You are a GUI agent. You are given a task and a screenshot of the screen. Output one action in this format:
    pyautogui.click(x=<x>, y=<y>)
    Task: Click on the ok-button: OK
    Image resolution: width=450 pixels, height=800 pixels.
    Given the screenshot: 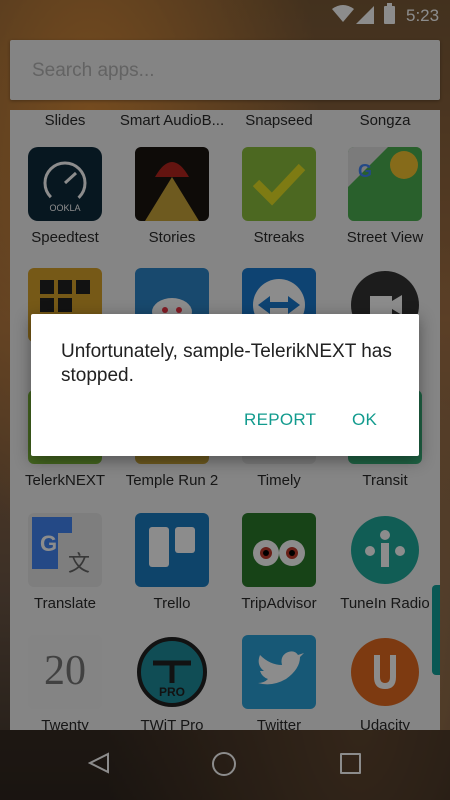 What is the action you would take?
    pyautogui.click(x=364, y=420)
    